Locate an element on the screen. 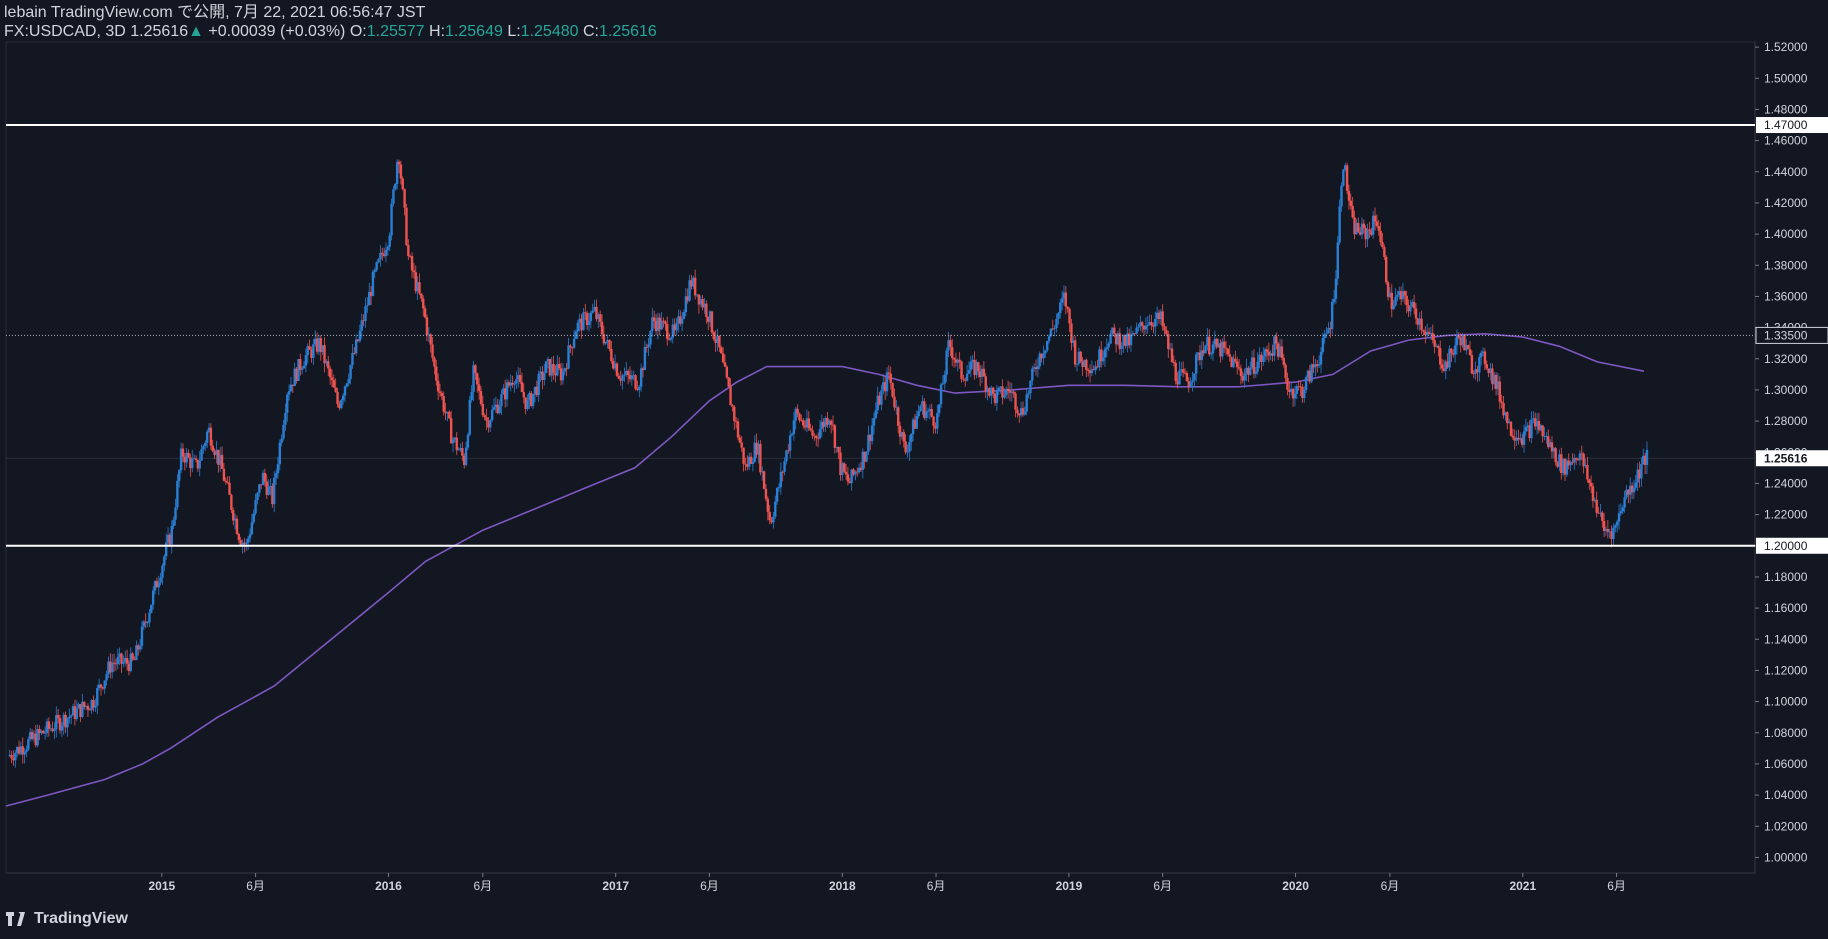 The height and width of the screenshot is (939, 1828). y-tick-label: 1.18000 is located at coordinates (1786, 577).